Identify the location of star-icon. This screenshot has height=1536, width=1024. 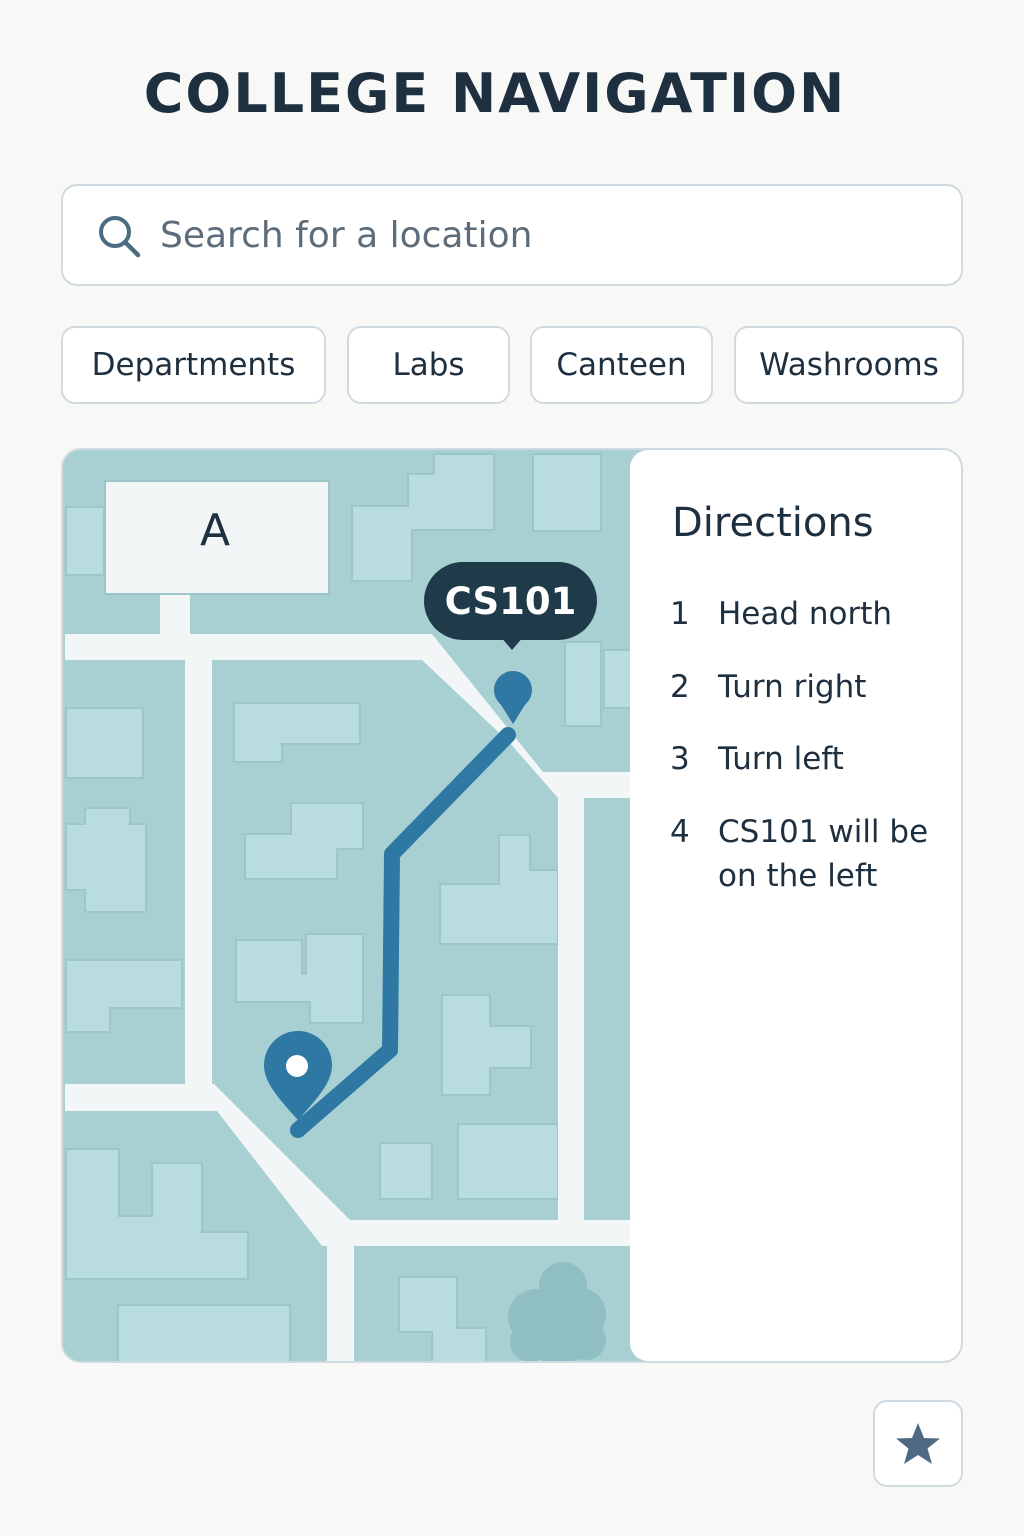
(918, 1443).